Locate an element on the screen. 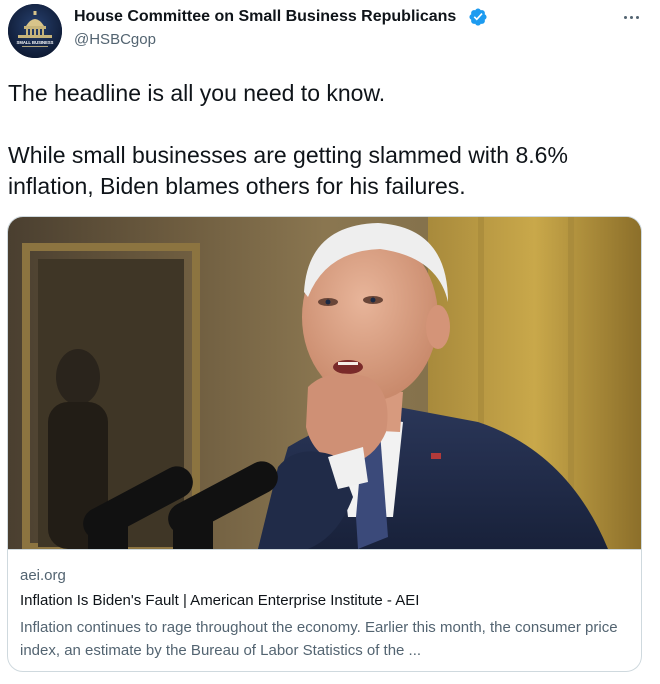 The image size is (660, 684). capitol-logo-icon: SMALL BUSINESS is located at coordinates (35, 31).